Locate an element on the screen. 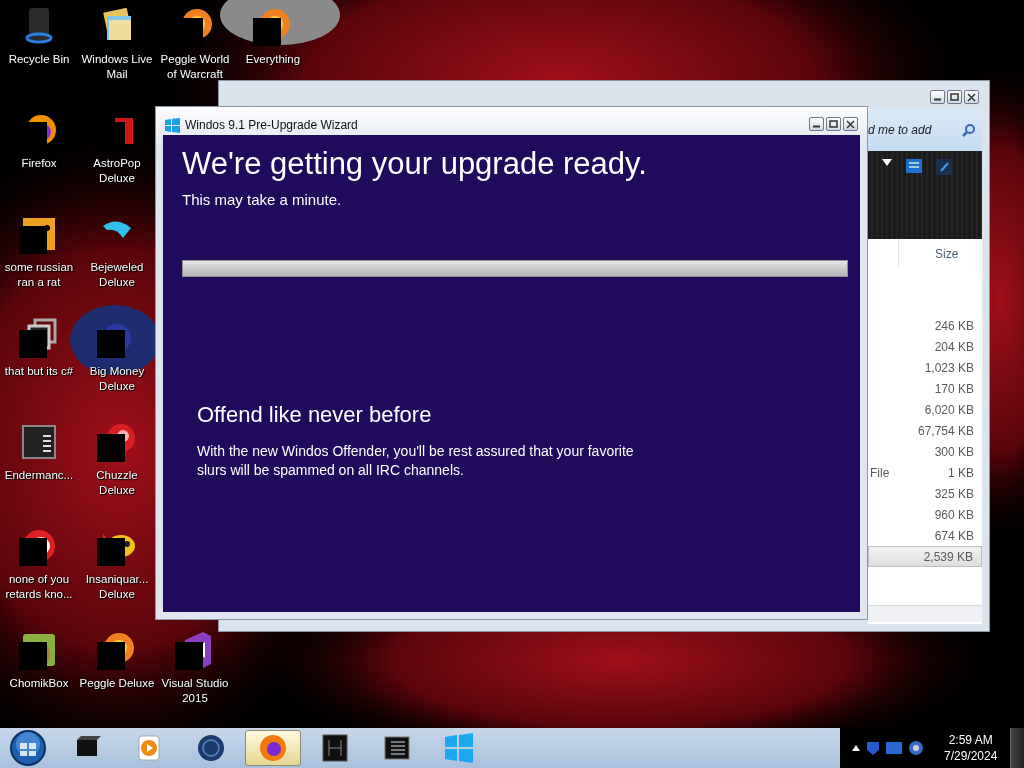 This screenshot has height=768, width=1024. subtitle: This may take a minute. is located at coordinates (262, 200).